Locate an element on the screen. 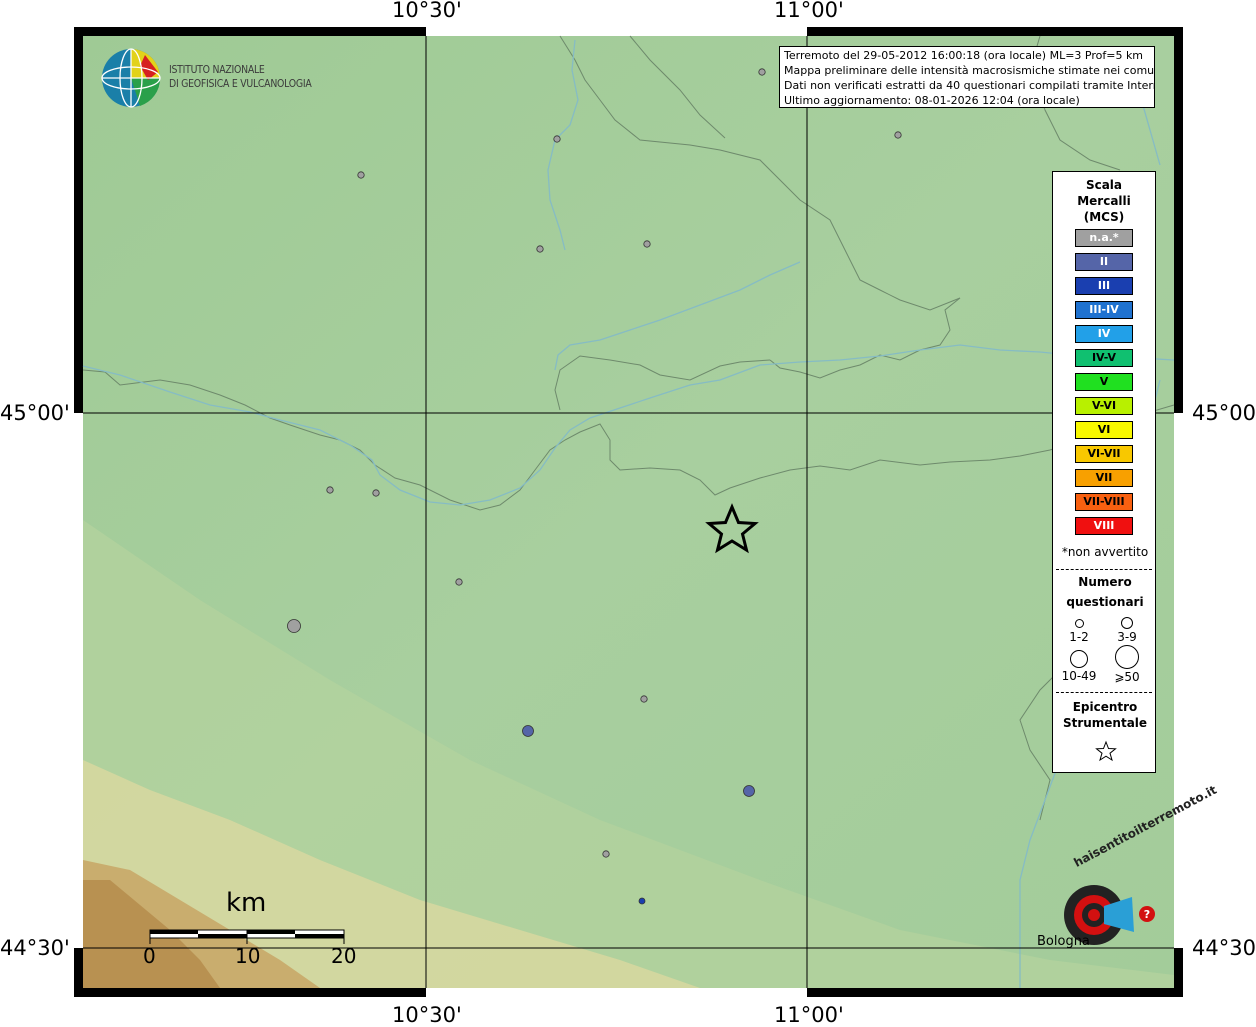 The image size is (1256, 1027). mcs-swatch: IV is located at coordinates (1104, 334).